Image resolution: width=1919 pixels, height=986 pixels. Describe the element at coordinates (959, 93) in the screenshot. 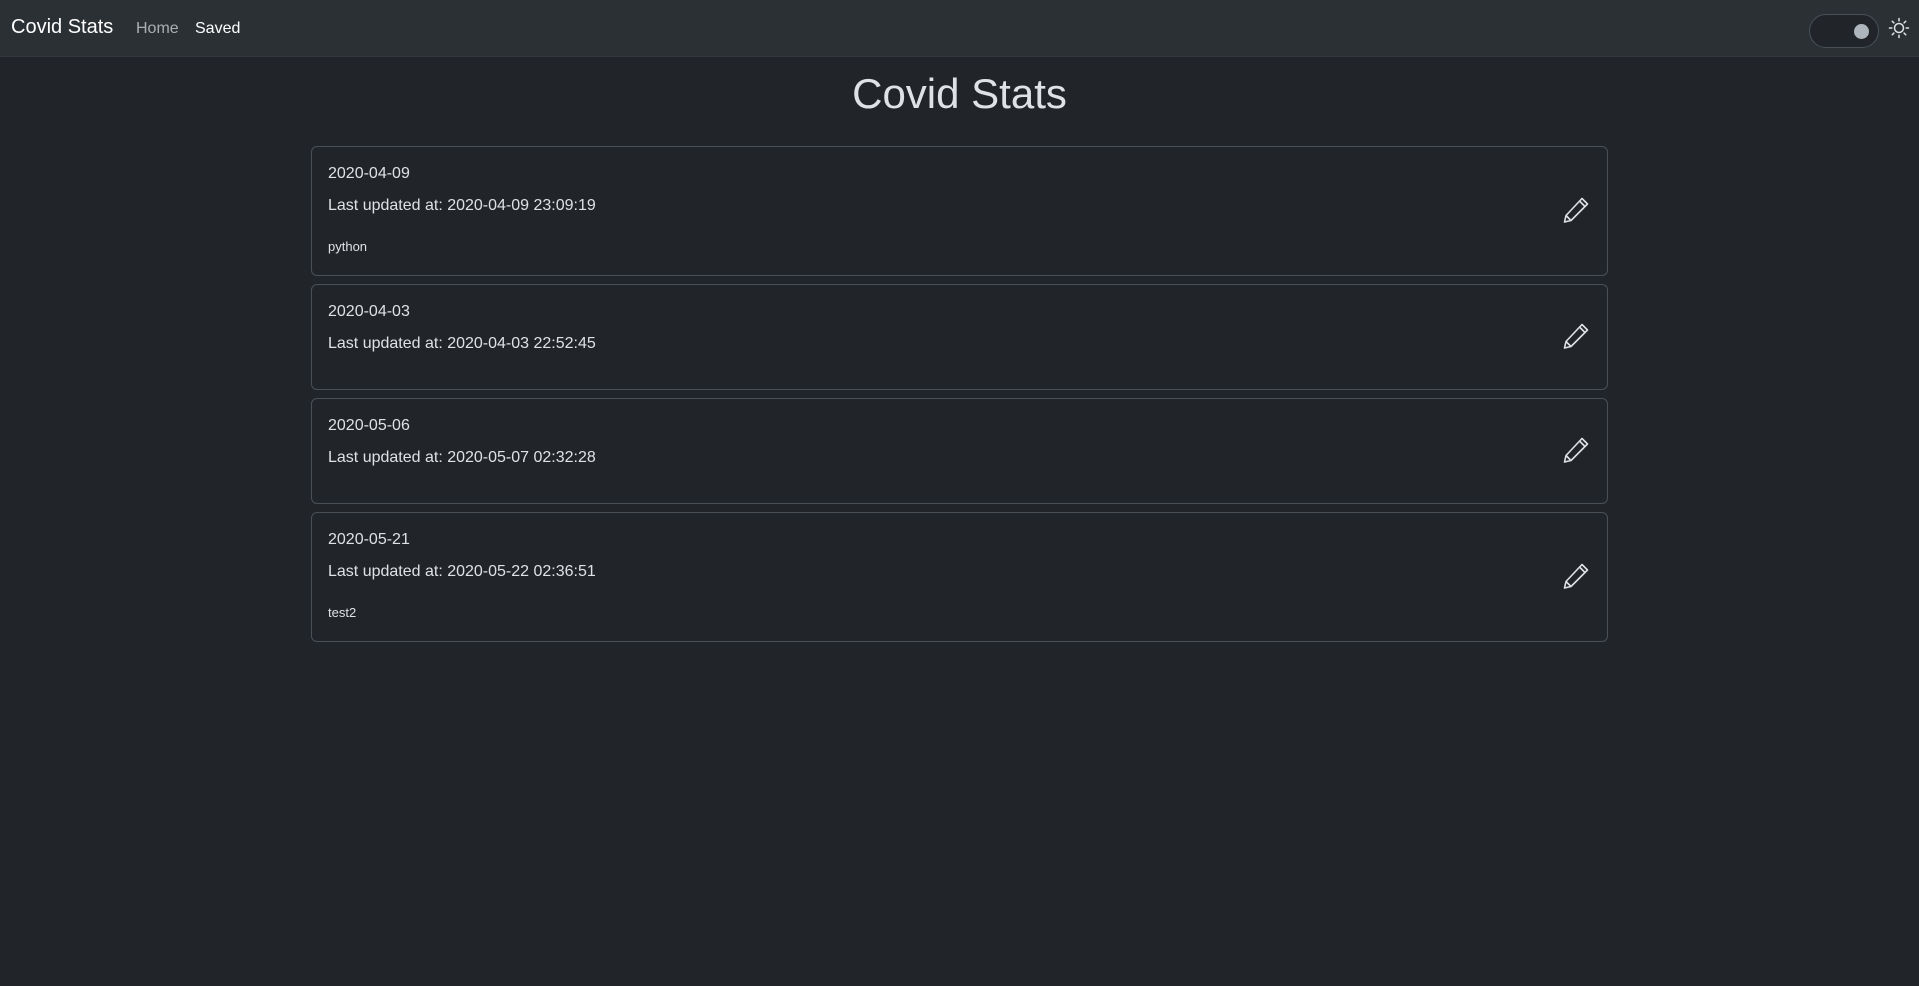

I see `page-title: Covid Stats` at that location.